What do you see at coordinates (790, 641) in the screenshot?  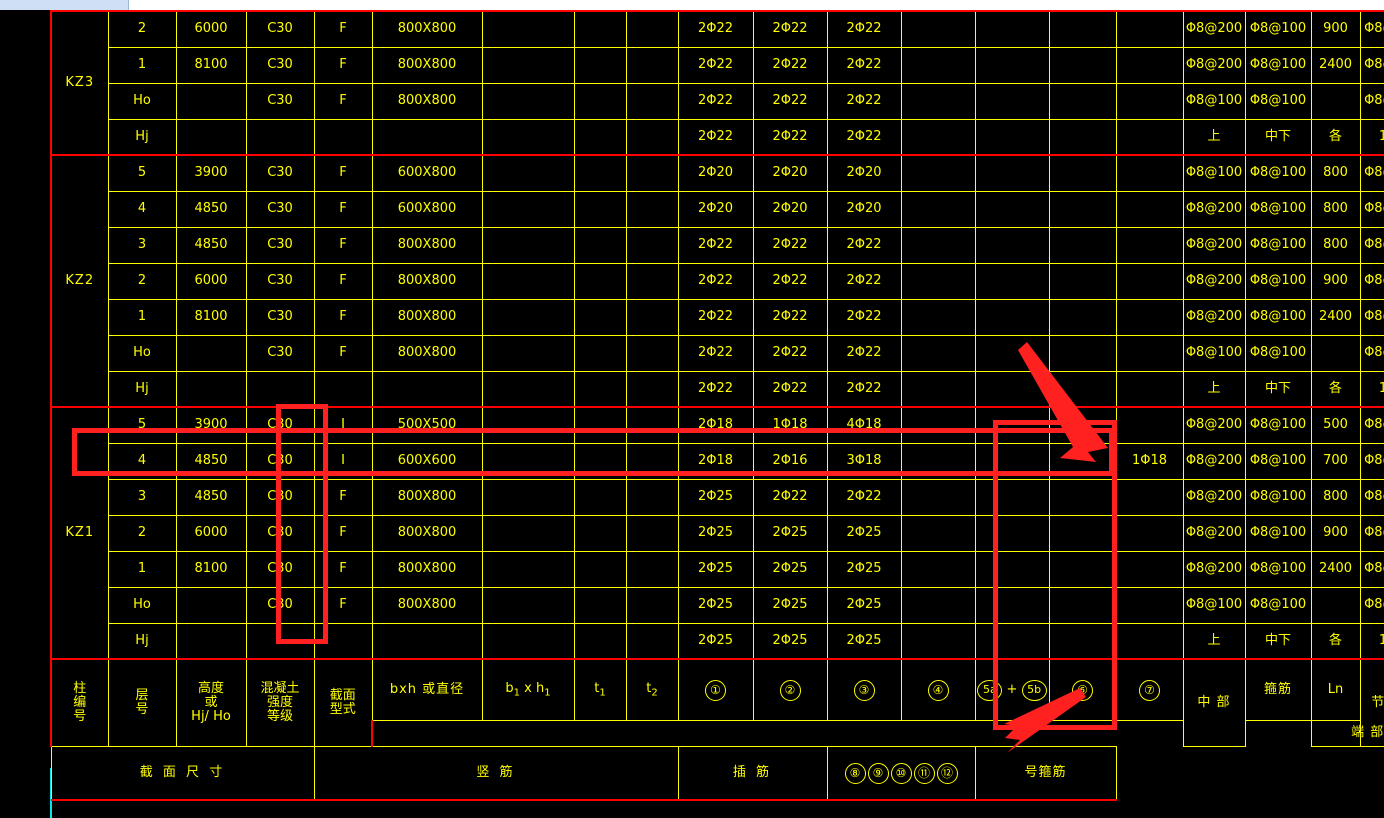 I see `cell-v2: 2Φ25` at bounding box center [790, 641].